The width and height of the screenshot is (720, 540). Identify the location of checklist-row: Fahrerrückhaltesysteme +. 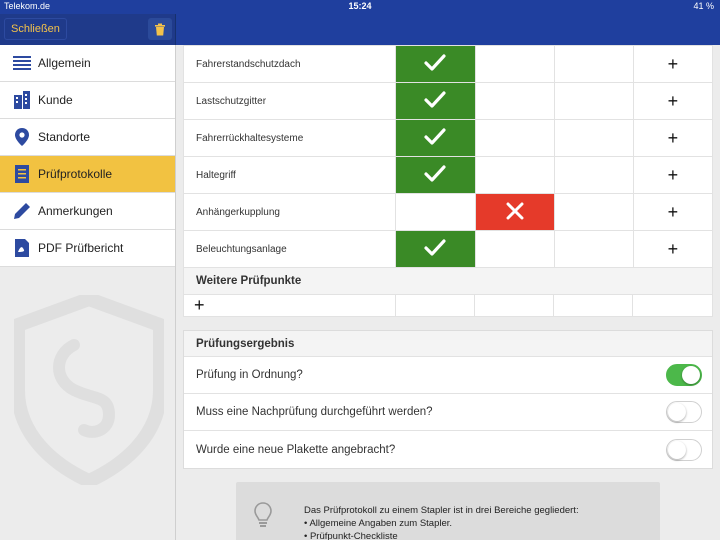
(448, 138).